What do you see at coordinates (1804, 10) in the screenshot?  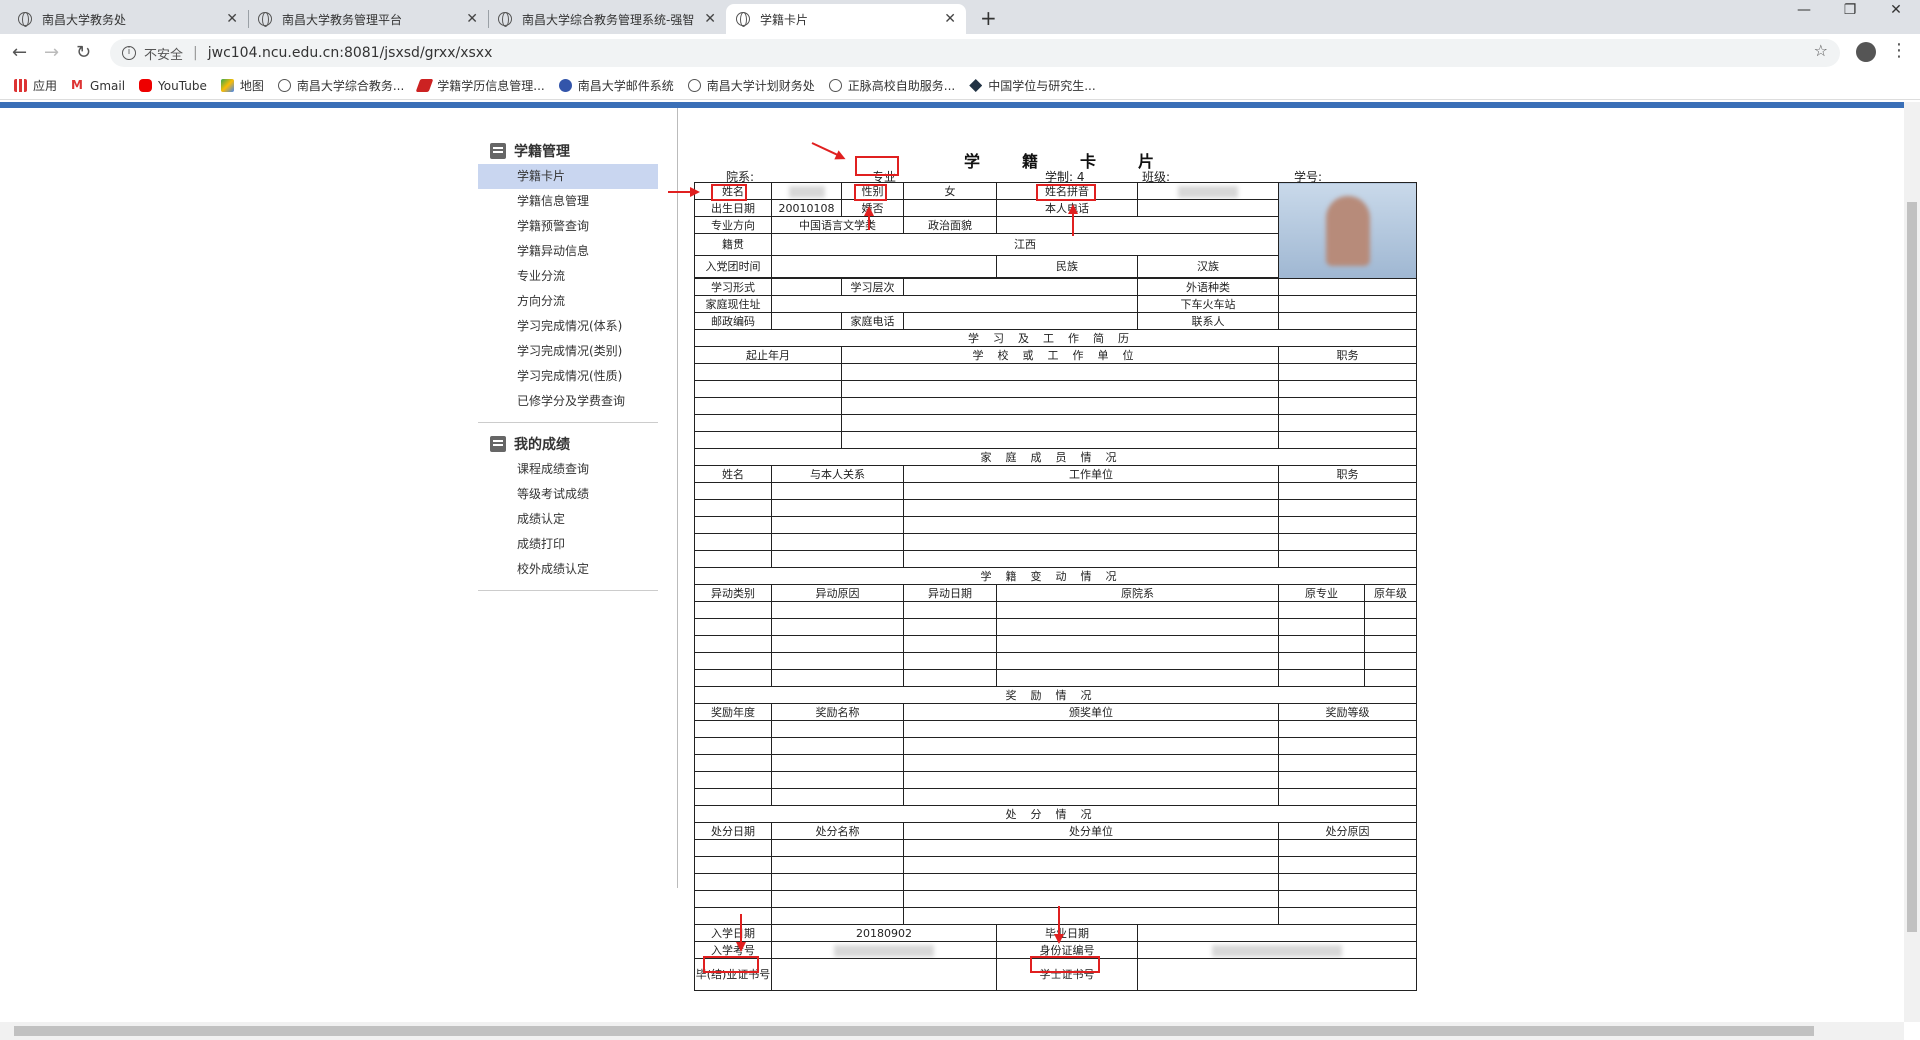 I see `minimize-icon: —` at bounding box center [1804, 10].